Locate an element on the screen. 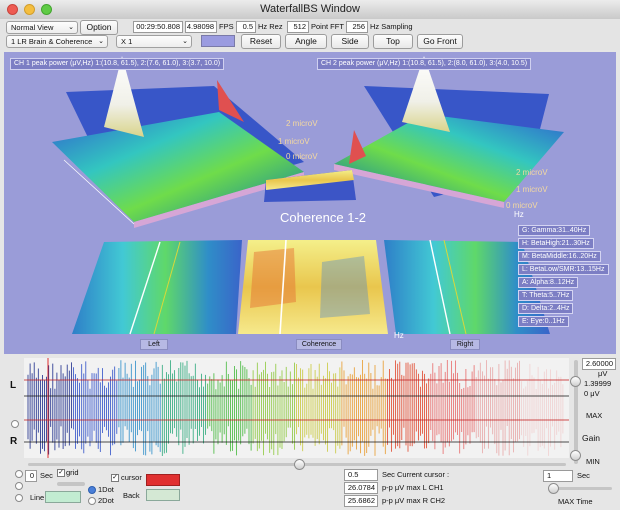 This screenshot has height=510, width=620. window-title: WaterfallBS Window is located at coordinates (310, 9).